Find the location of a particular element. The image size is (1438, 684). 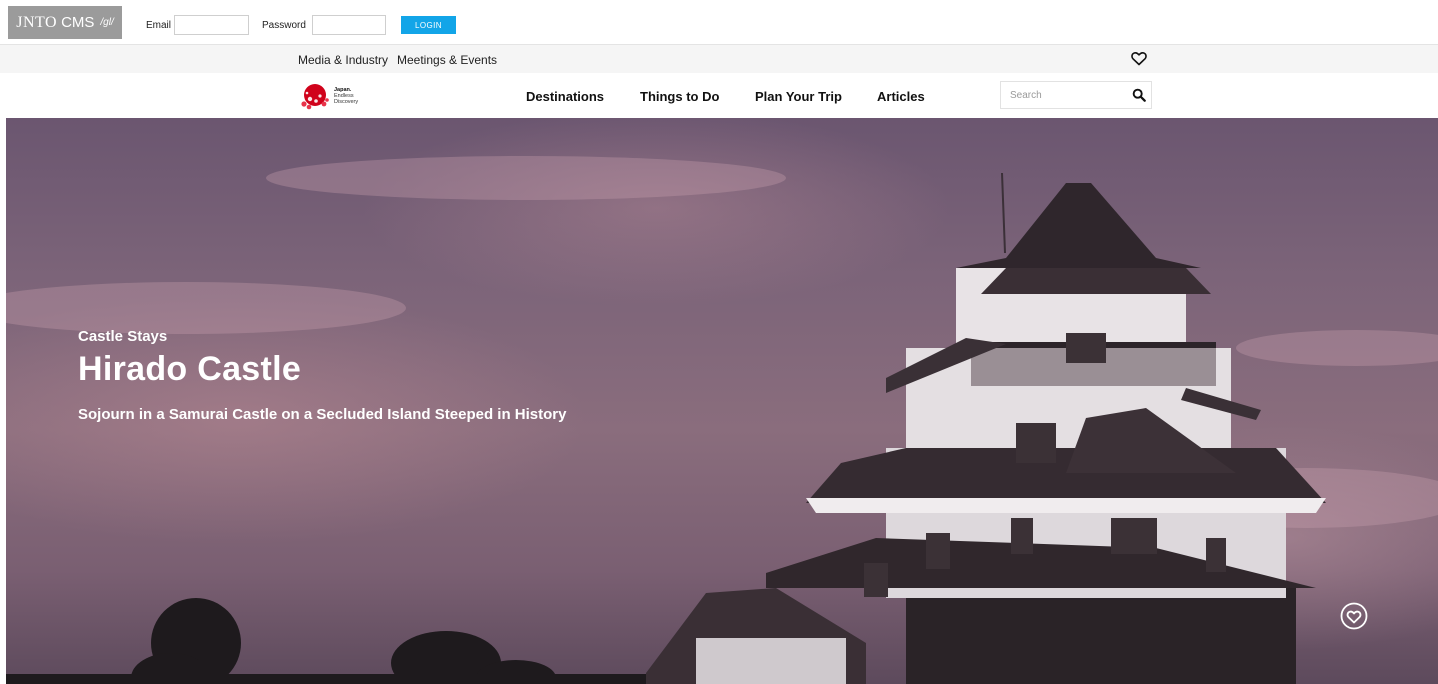

nav-destinations: Destinations is located at coordinates (565, 96).